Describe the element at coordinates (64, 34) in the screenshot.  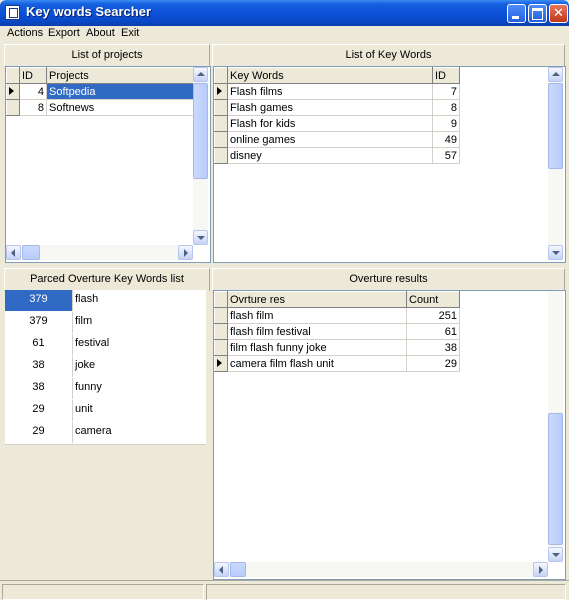
I see `menu-export: Export` at that location.